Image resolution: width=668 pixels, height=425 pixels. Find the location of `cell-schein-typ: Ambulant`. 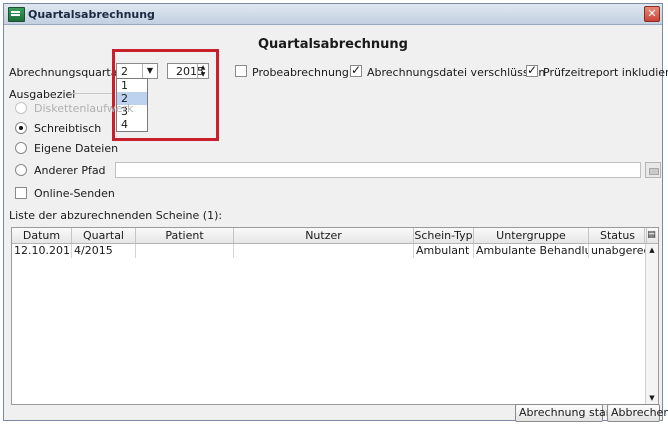

cell-schein-typ: Ambulant is located at coordinates (444, 251).